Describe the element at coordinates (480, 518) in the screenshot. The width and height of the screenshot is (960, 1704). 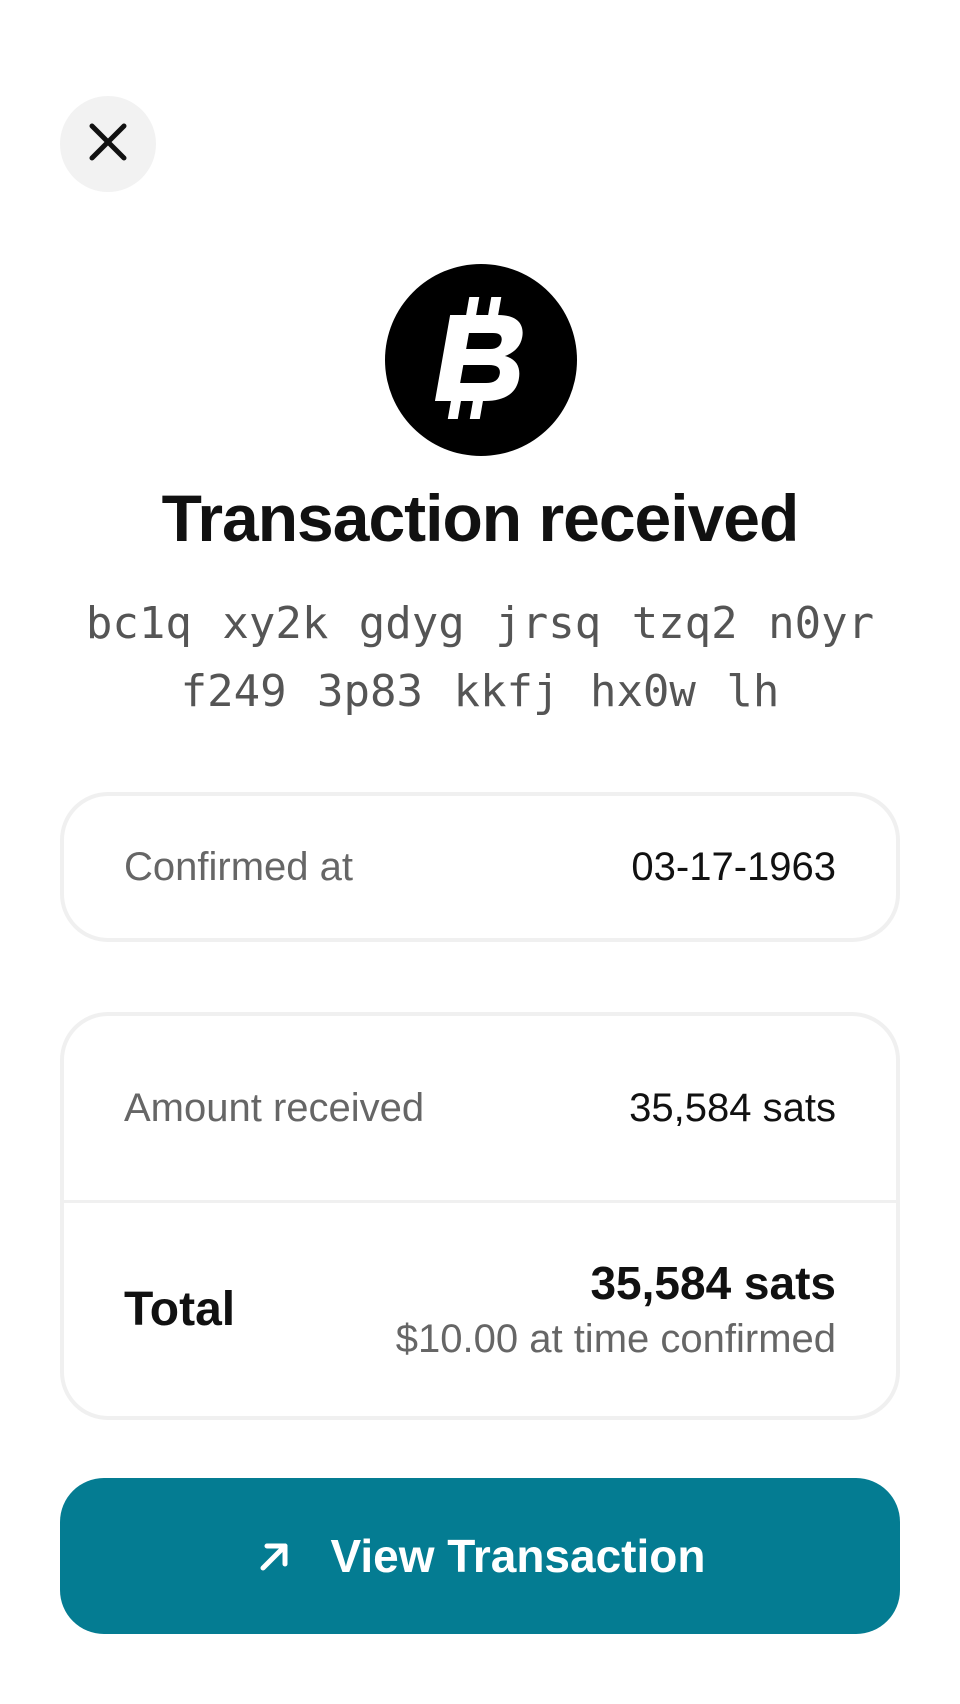
I see `page-title: Transaction received` at that location.